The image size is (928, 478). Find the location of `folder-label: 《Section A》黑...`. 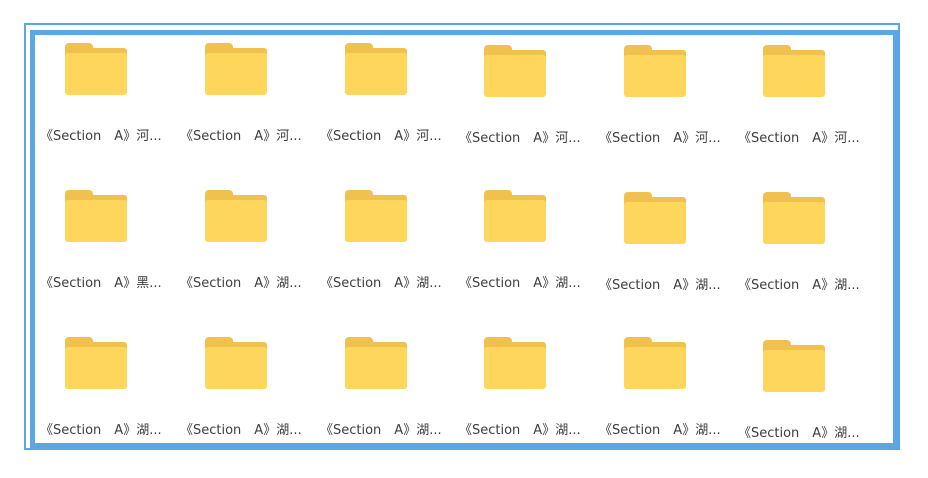

folder-label: 《Section A》黑... is located at coordinates (104, 281).